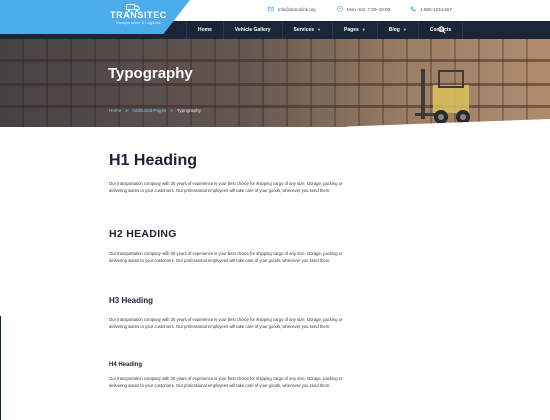 This screenshot has height=420, width=550. Describe the element at coordinates (369, 9) in the screenshot. I see `contact-hours-text: Mon–Sat: 7:00–19:00` at that location.